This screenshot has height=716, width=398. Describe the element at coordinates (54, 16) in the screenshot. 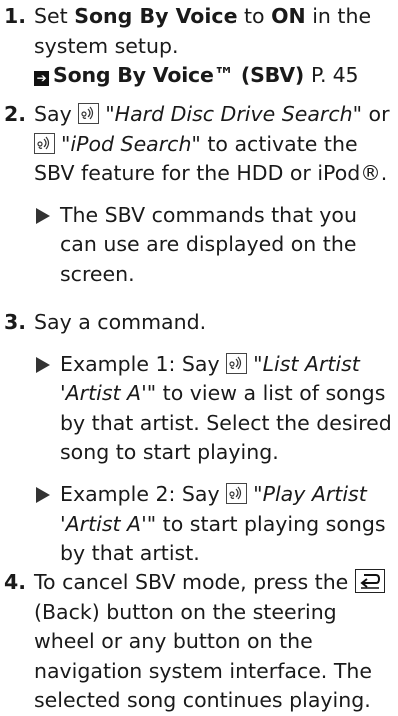

I see `step-text: Set` at that location.